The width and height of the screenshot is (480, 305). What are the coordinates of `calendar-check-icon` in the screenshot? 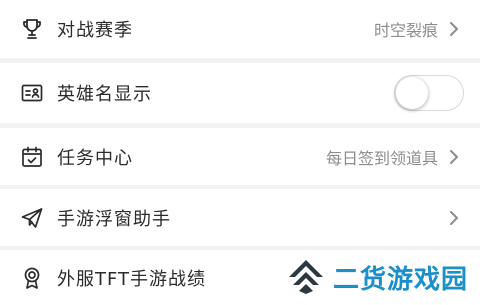 It's located at (32, 157).